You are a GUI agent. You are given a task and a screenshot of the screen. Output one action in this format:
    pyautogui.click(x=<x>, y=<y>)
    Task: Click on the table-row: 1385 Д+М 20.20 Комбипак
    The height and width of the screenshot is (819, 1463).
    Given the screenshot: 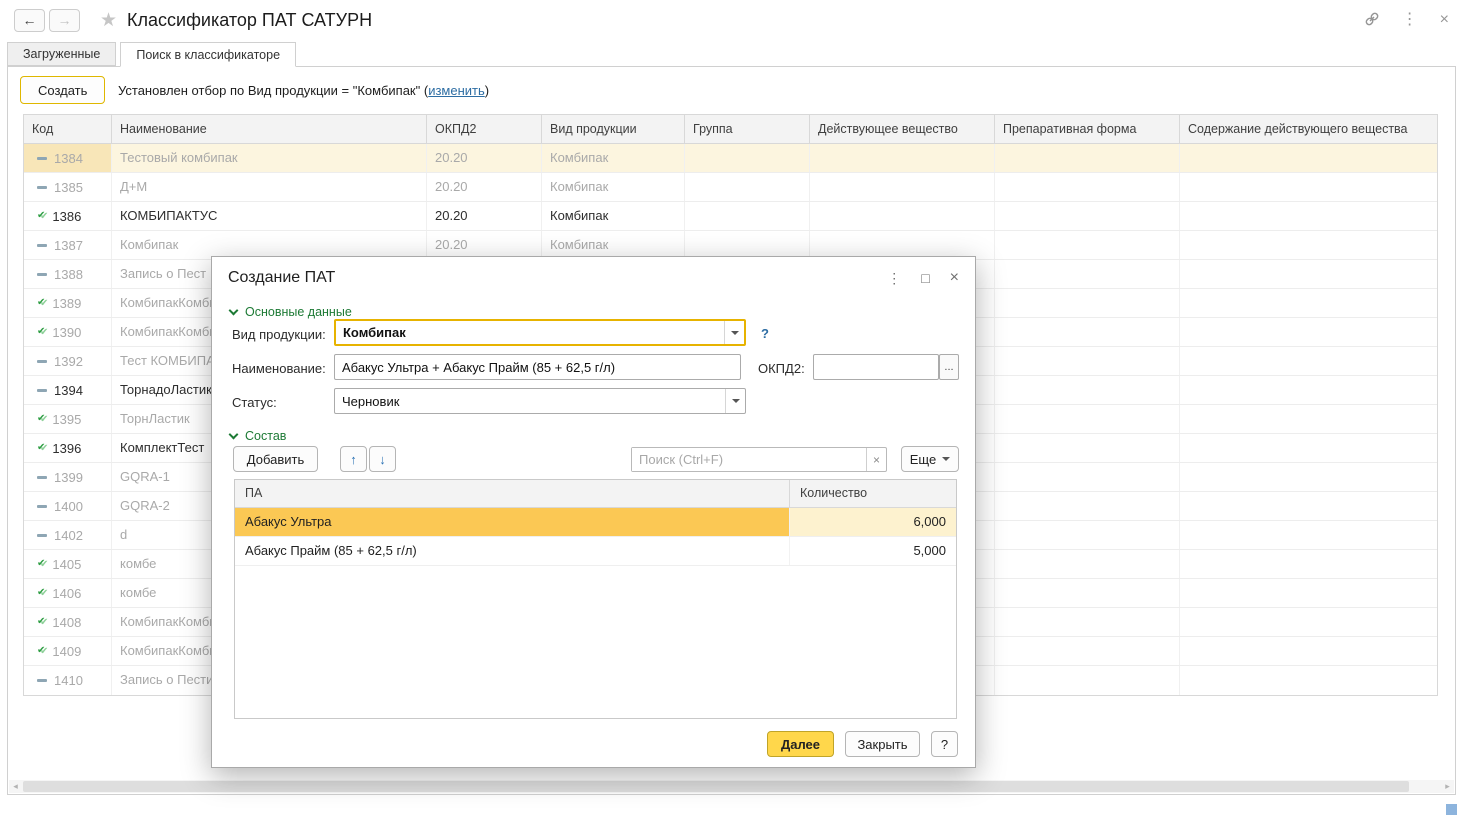 What is the action you would take?
    pyautogui.click(x=730, y=187)
    